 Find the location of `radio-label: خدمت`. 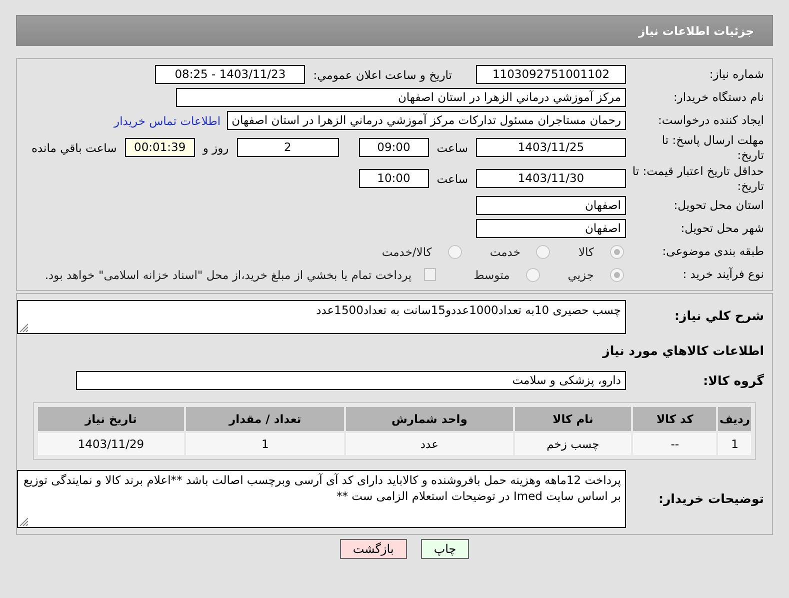

radio-label: خدمت is located at coordinates (505, 251).